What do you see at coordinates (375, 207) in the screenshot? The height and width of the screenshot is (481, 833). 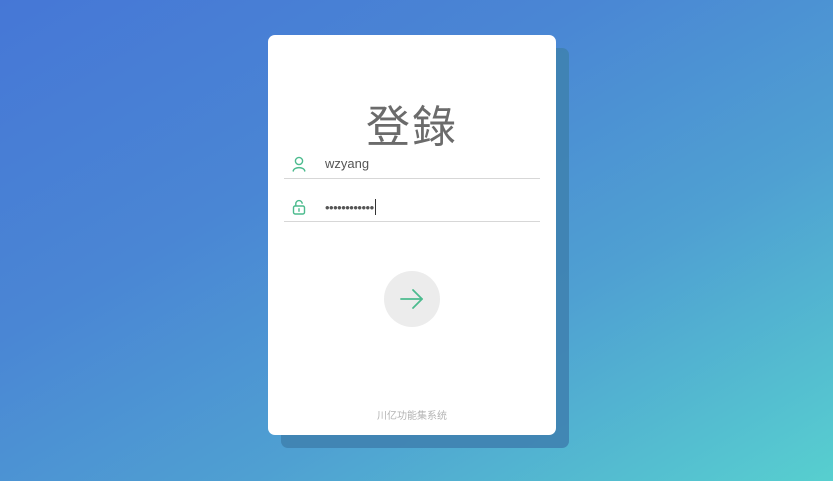 I see `text-caret` at bounding box center [375, 207].